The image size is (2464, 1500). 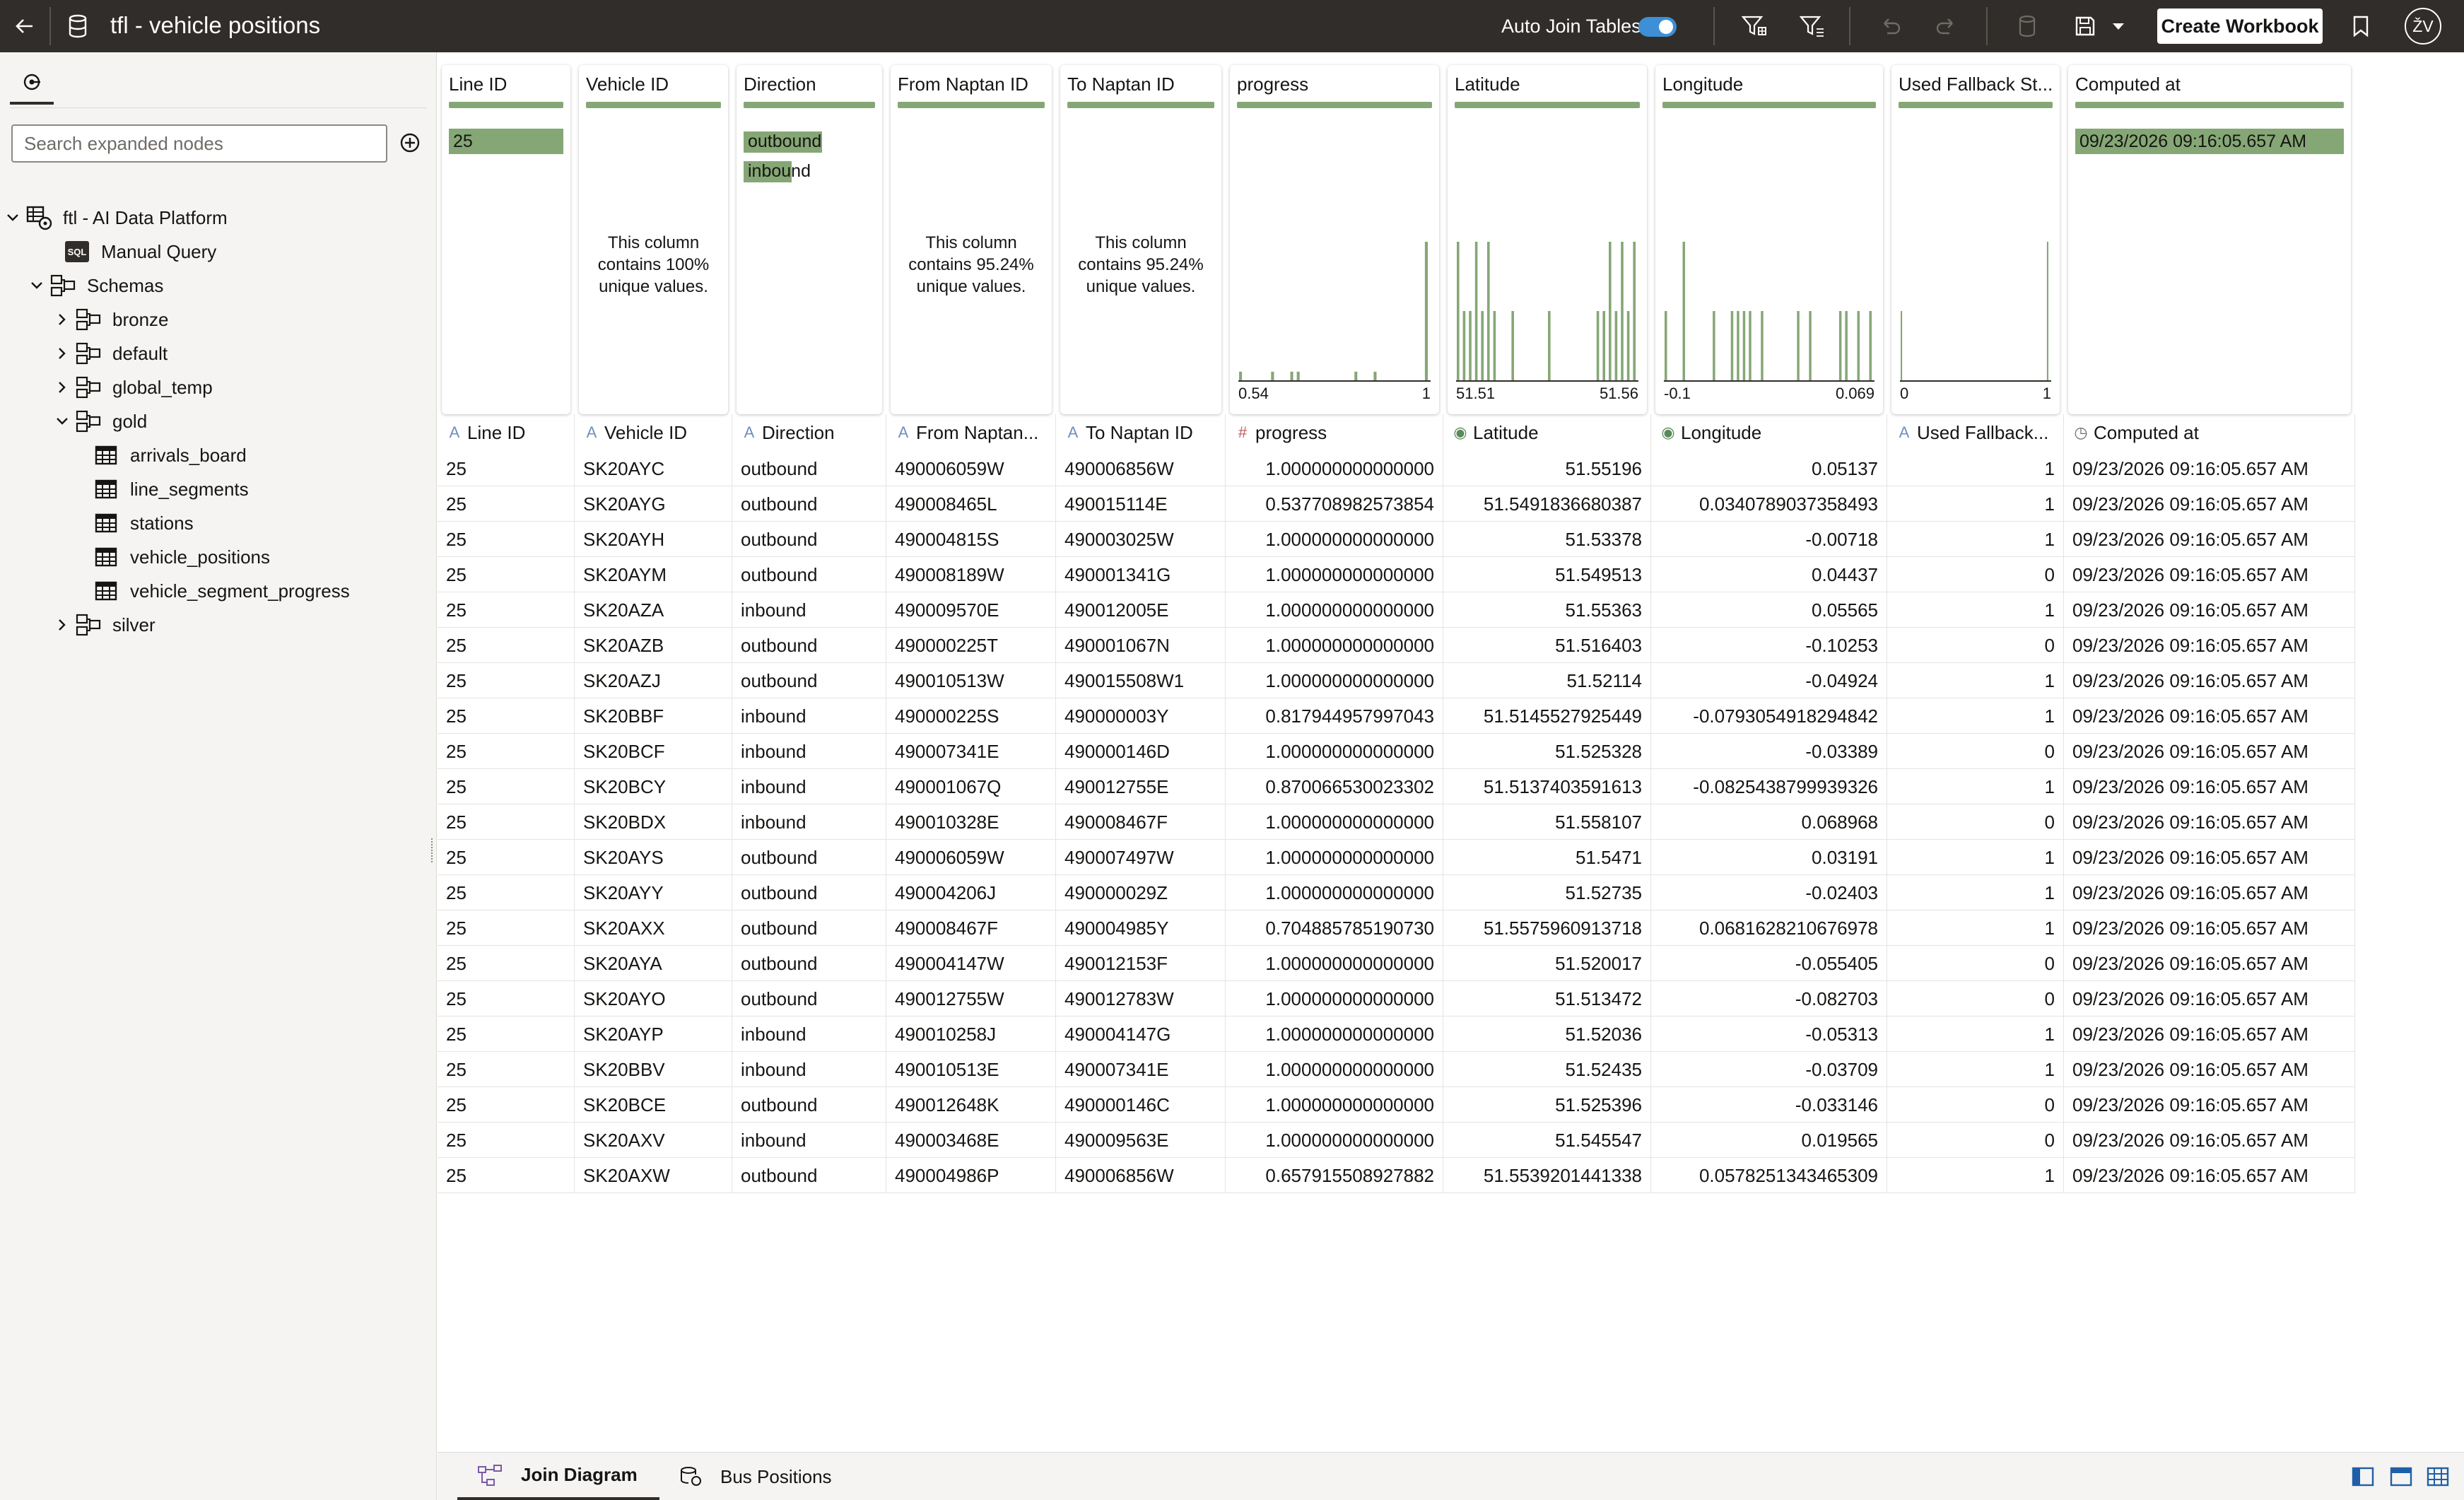 What do you see at coordinates (809, 171) in the screenshot?
I see `category-bar: inbound` at bounding box center [809, 171].